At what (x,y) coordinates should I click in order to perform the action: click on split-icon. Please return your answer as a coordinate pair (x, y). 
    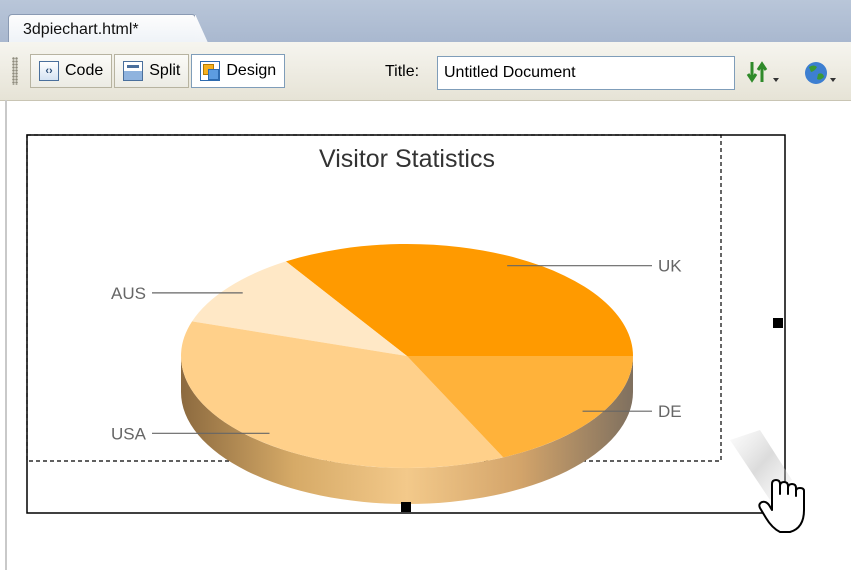
    Looking at the image, I should click on (133, 71).